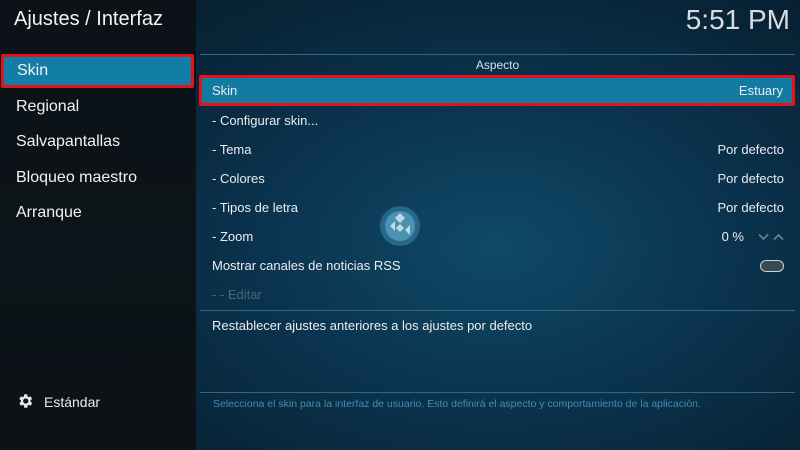 This screenshot has height=450, width=800. Describe the element at coordinates (763, 236) in the screenshot. I see `chevron-down-icon` at that location.